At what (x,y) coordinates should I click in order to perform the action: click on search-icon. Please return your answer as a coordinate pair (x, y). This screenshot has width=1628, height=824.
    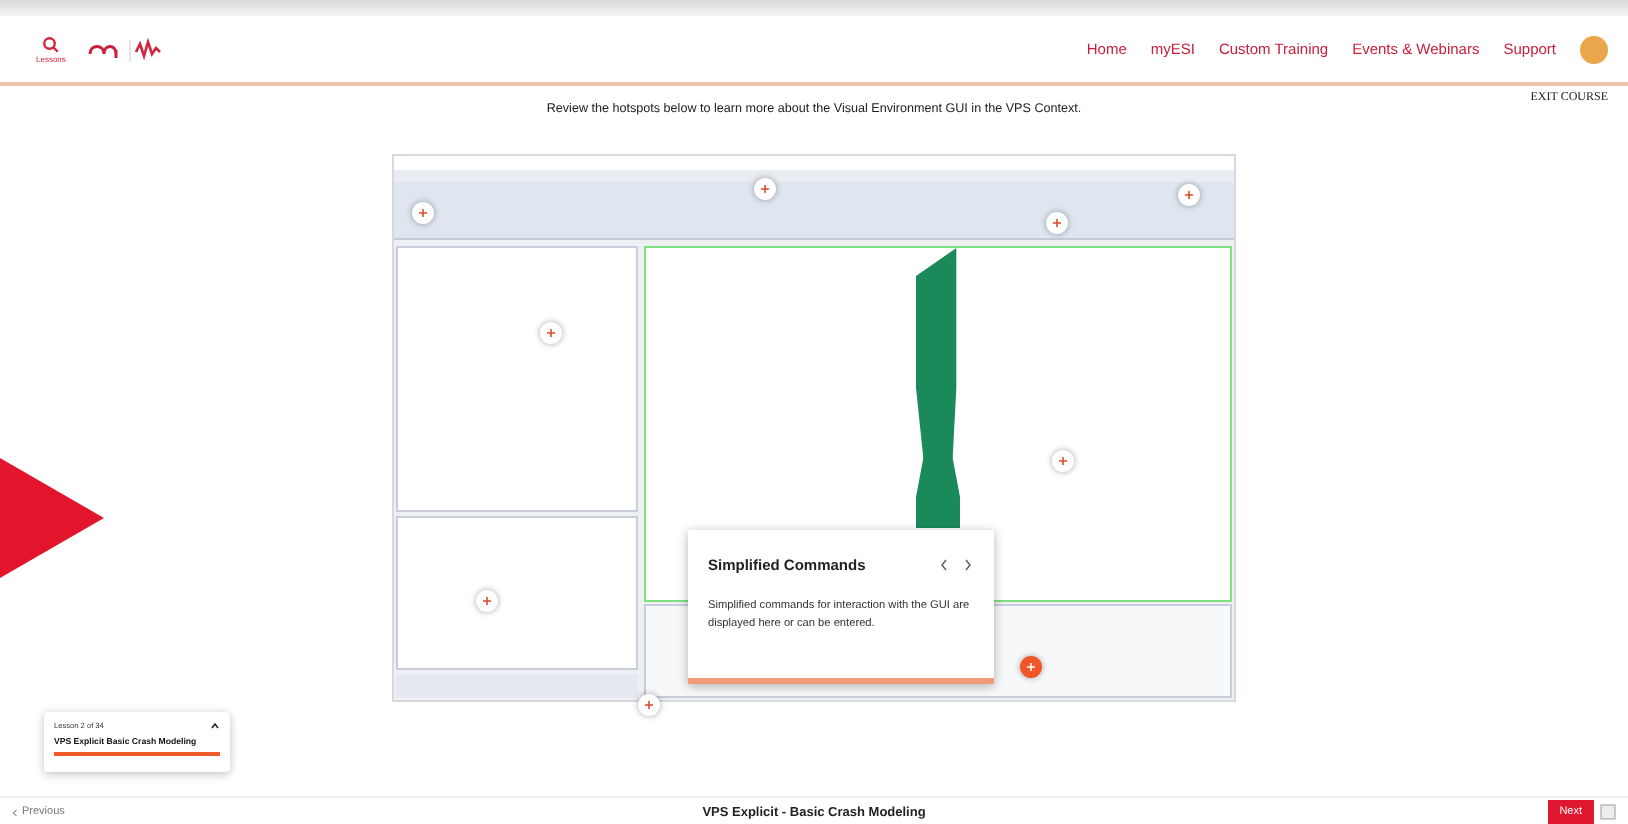
    Looking at the image, I should click on (50, 44).